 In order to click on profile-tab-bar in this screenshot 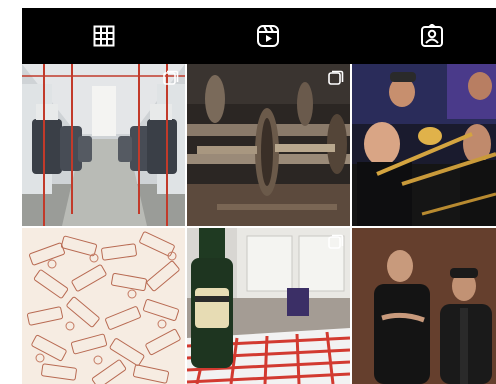, I will do `click(259, 36)`.